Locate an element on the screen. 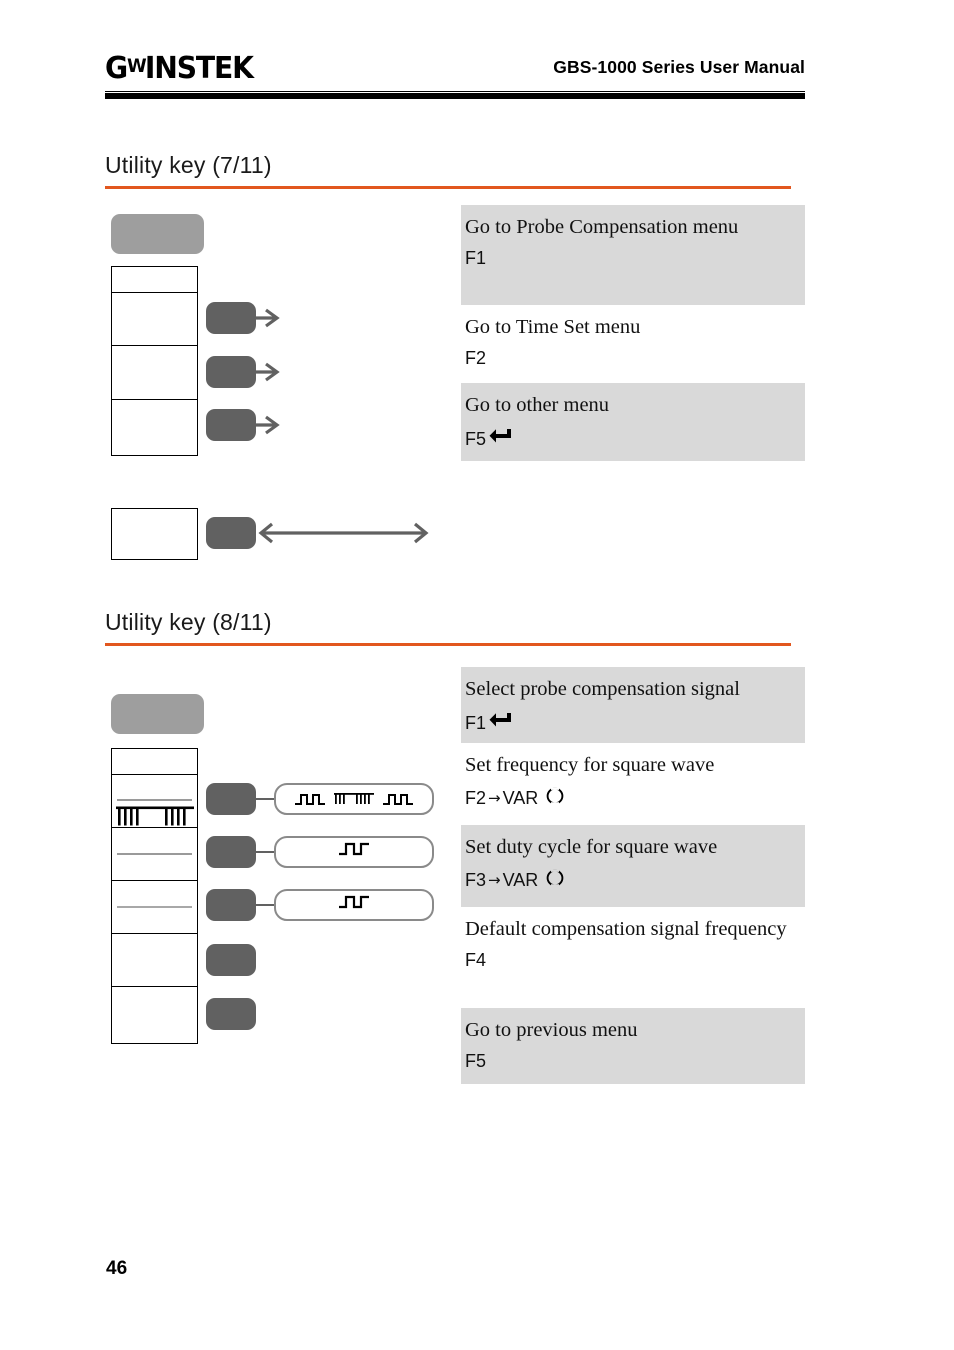  row2-baseline is located at coordinates (154, 800).